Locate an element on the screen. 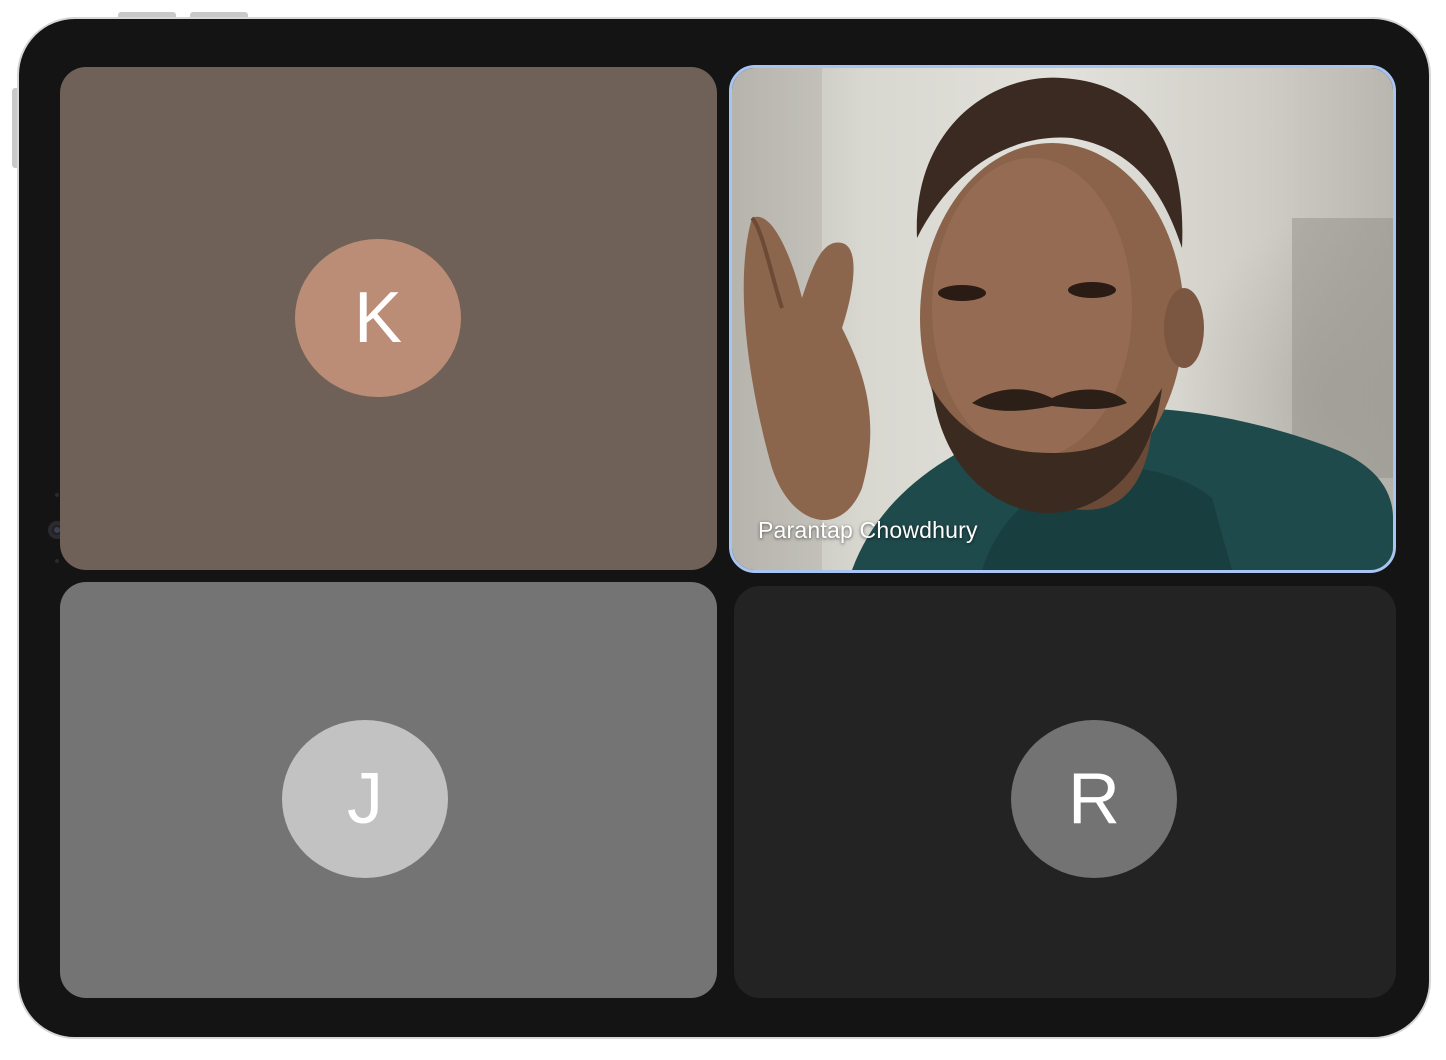 The image size is (1446, 1060). avatar-initial: K is located at coordinates (378, 318).